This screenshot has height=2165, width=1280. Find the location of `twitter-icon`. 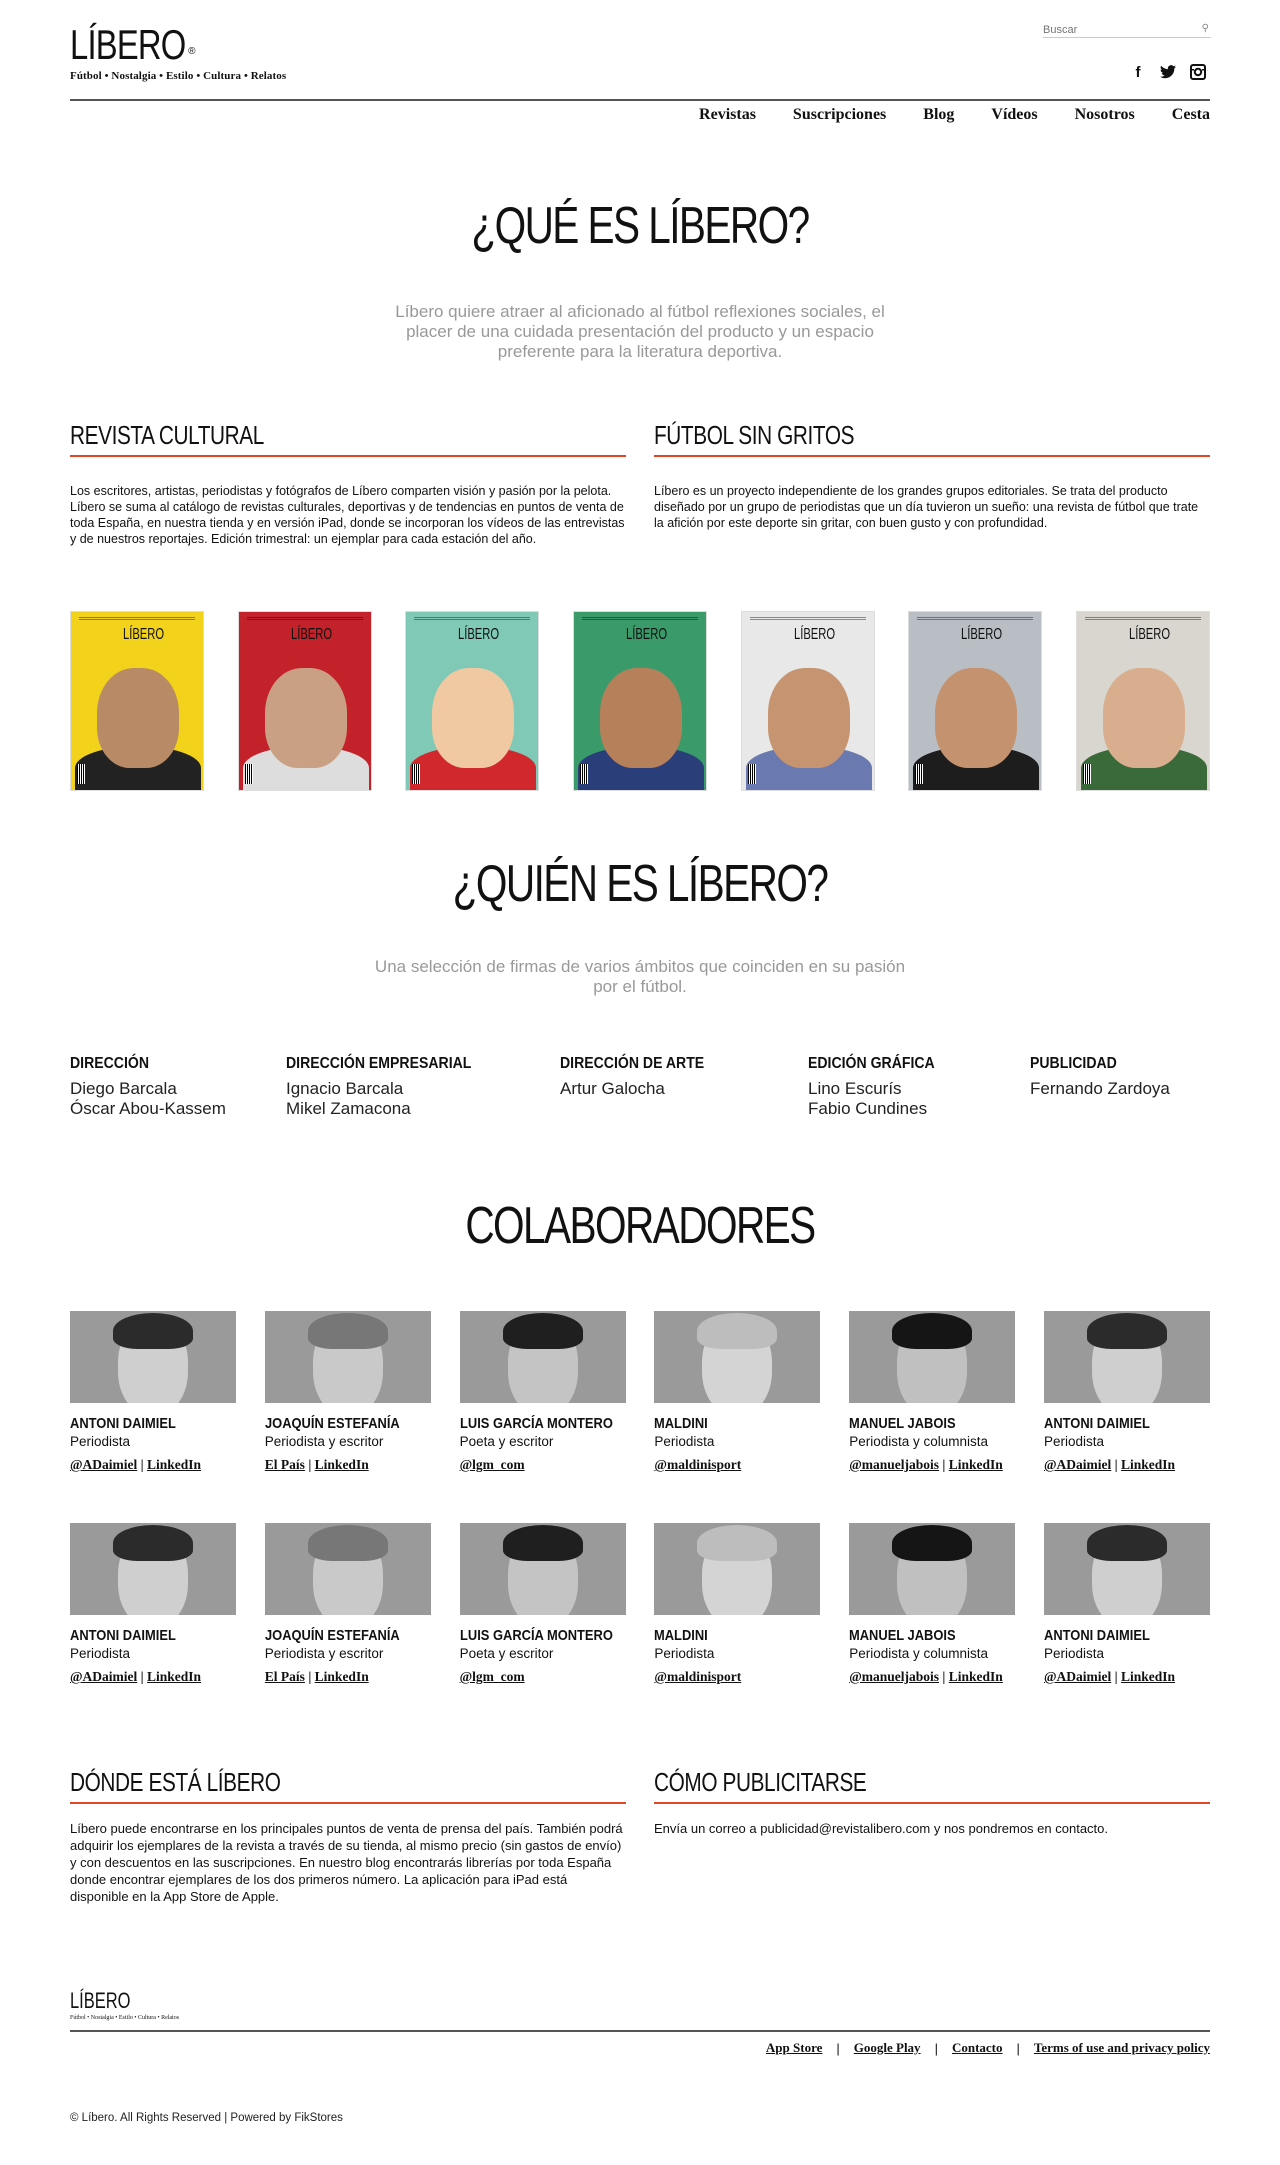

twitter-icon is located at coordinates (1168, 72).